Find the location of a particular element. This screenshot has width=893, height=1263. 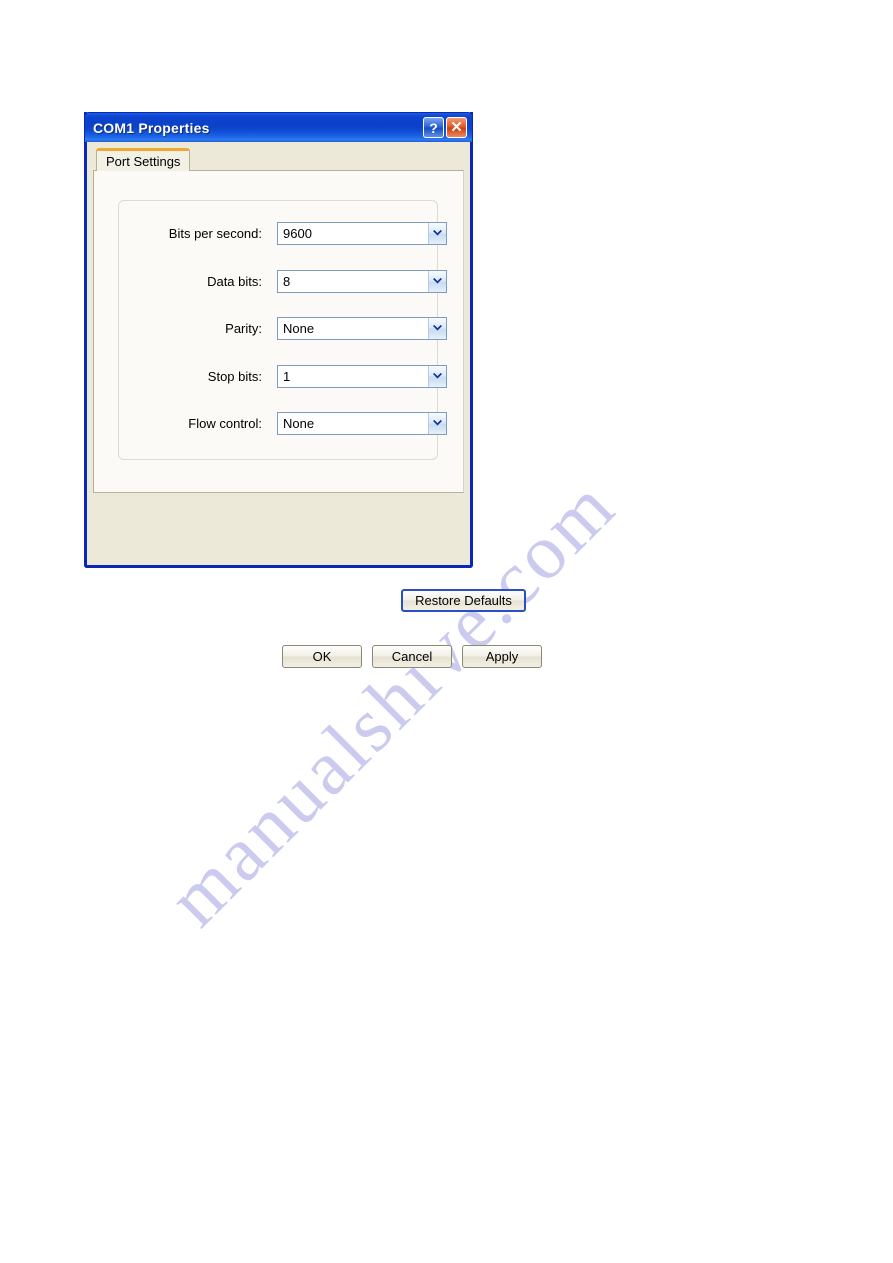

combo-flow-control: None is located at coordinates (362, 423).